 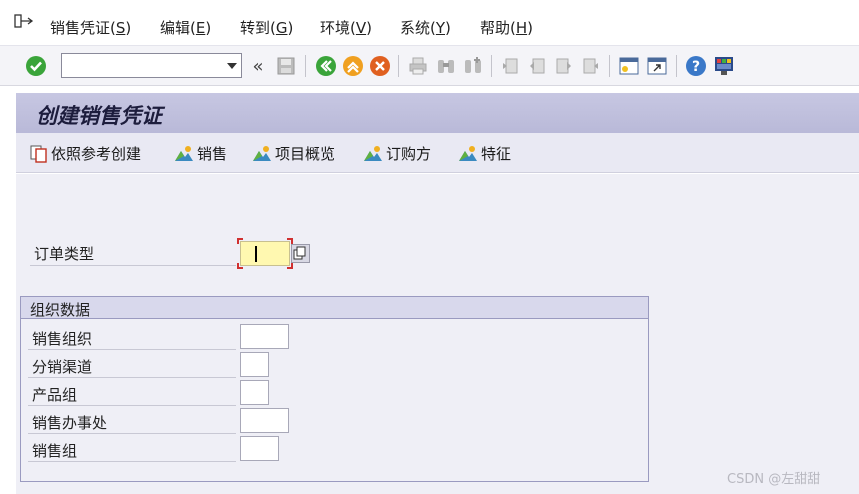 What do you see at coordinates (151, 65) in the screenshot?
I see `command-field` at bounding box center [151, 65].